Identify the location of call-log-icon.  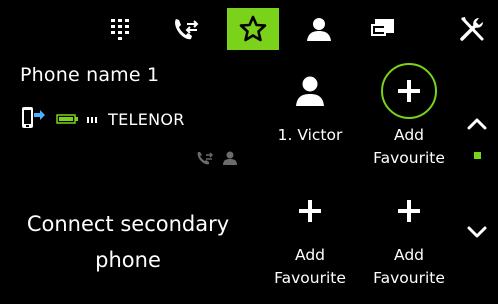
(187, 29).